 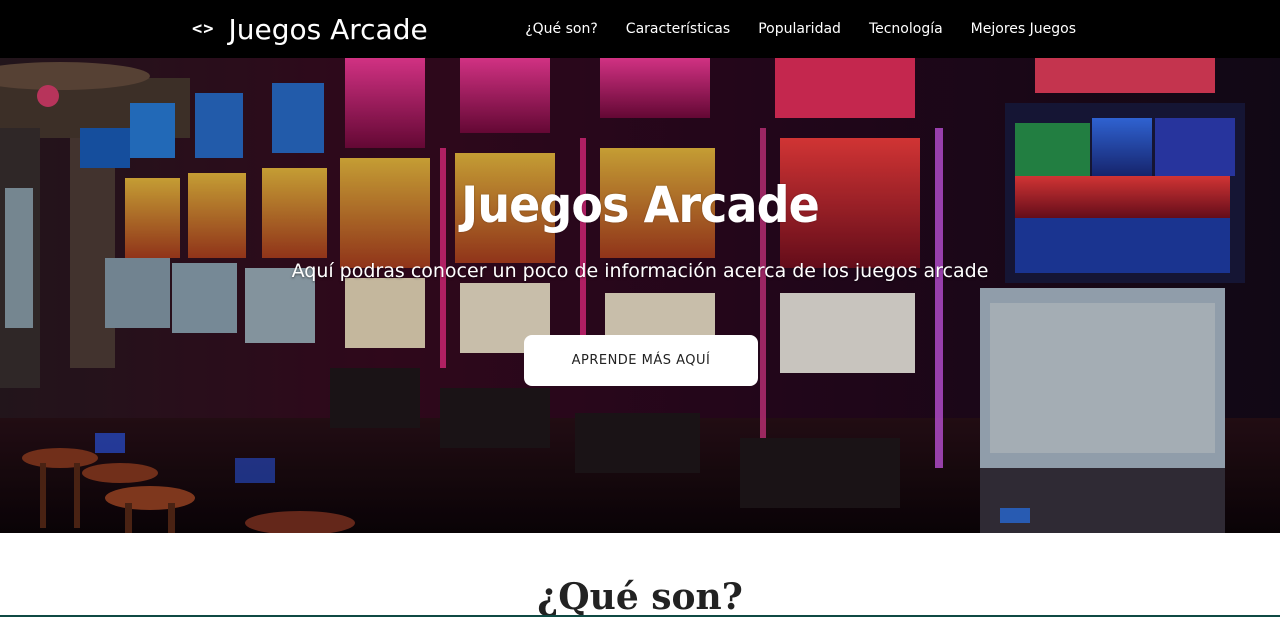 What do you see at coordinates (203, 29) in the screenshot?
I see `code-icon: <>` at bounding box center [203, 29].